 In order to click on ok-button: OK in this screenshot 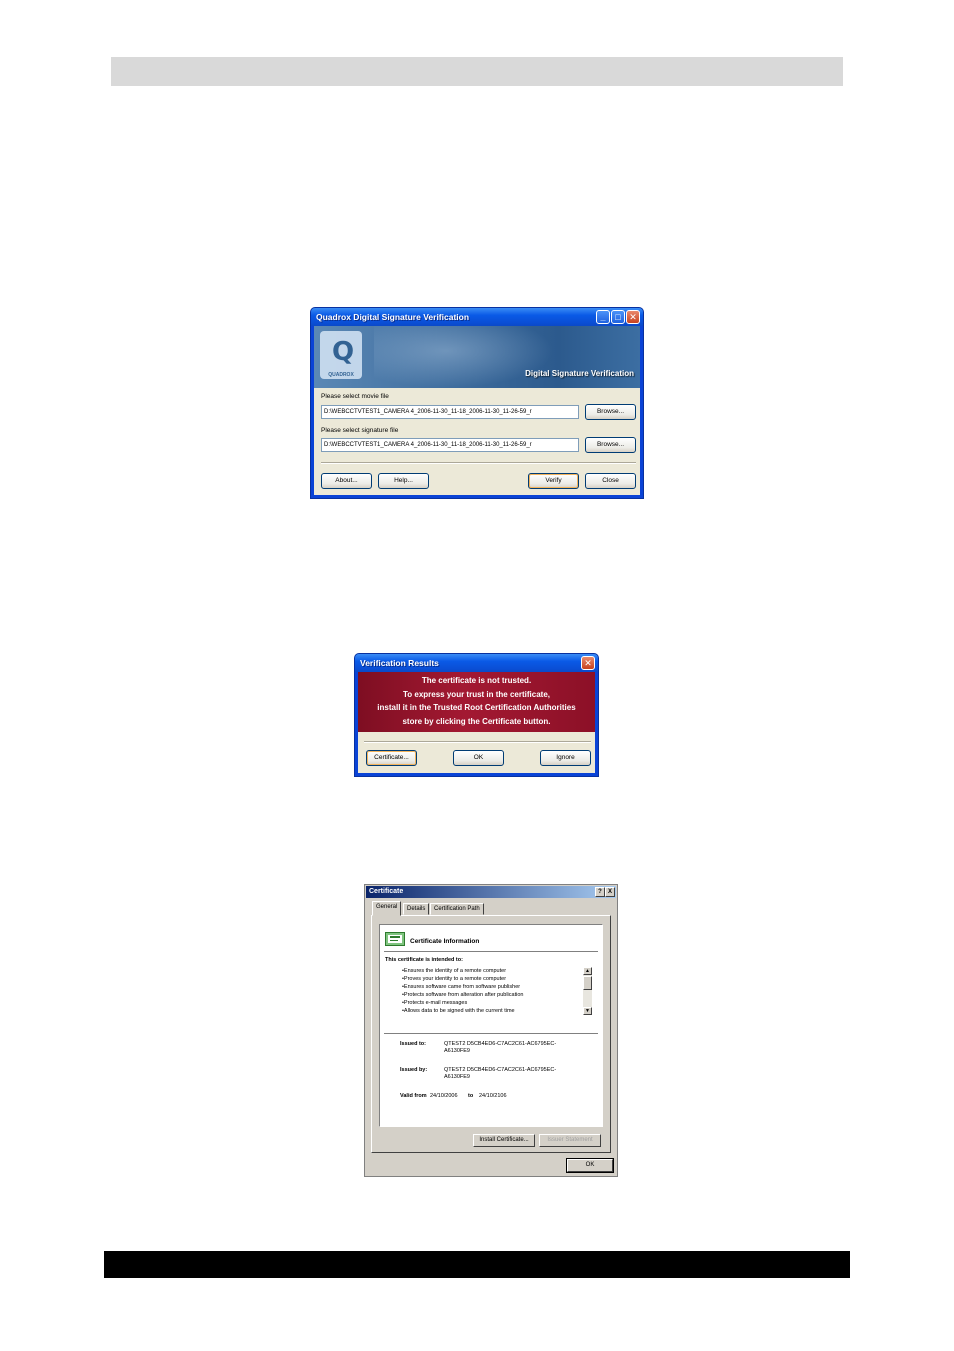, I will do `click(478, 758)`.